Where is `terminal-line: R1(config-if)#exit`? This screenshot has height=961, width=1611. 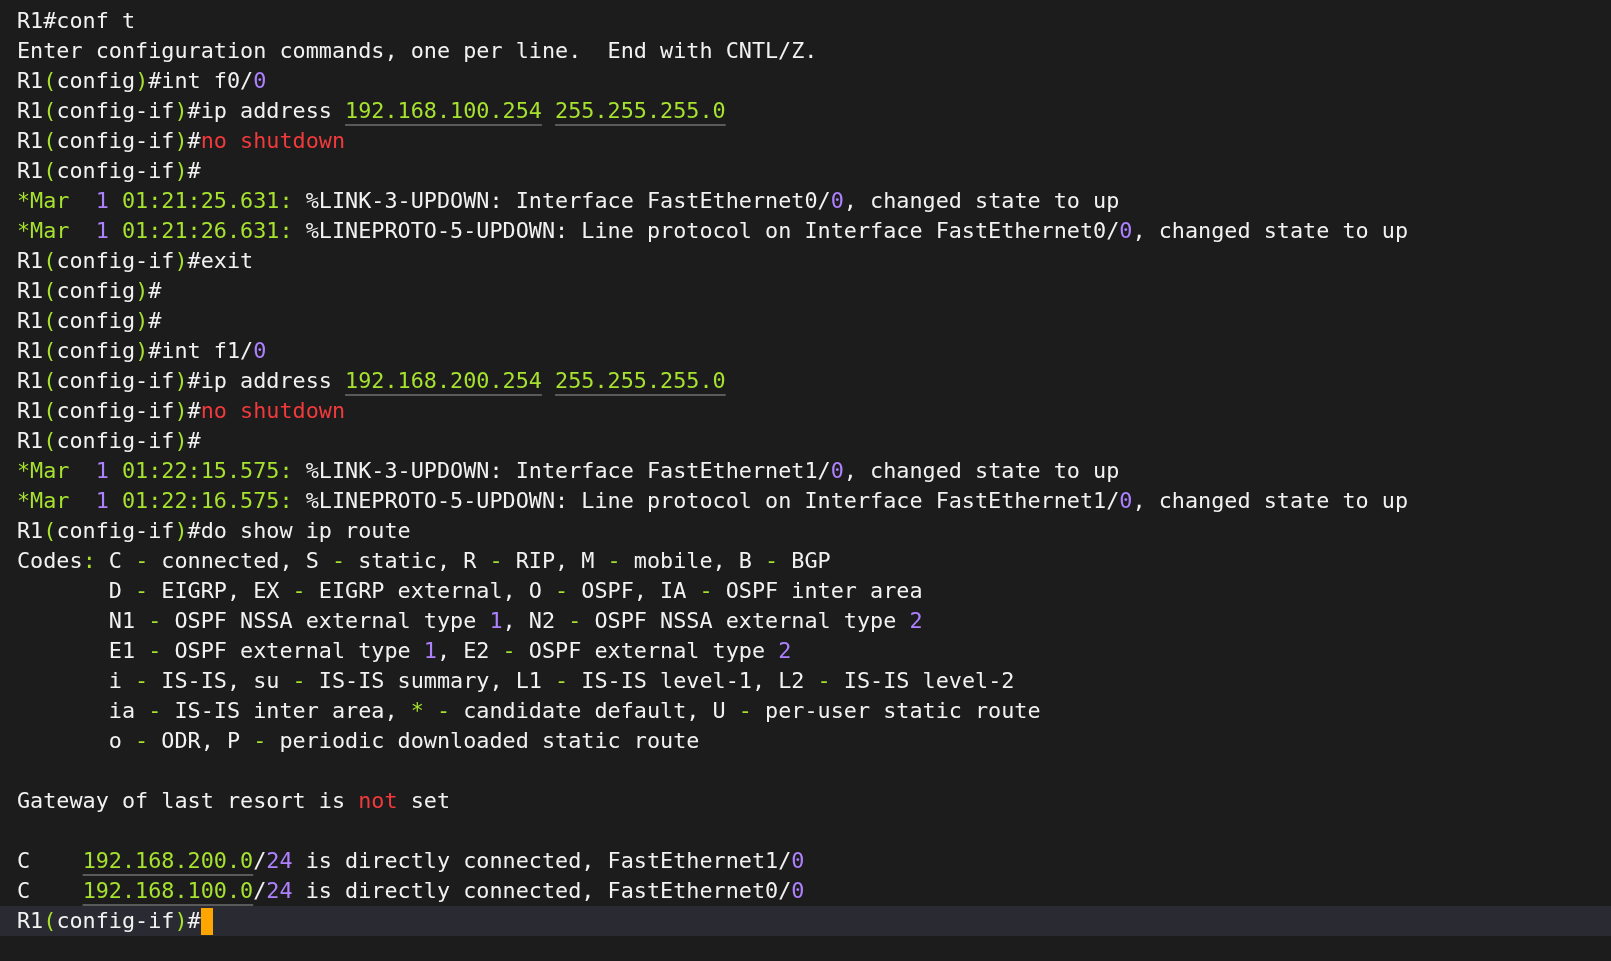
terminal-line: R1(config-if)#exit is located at coordinates (135, 261).